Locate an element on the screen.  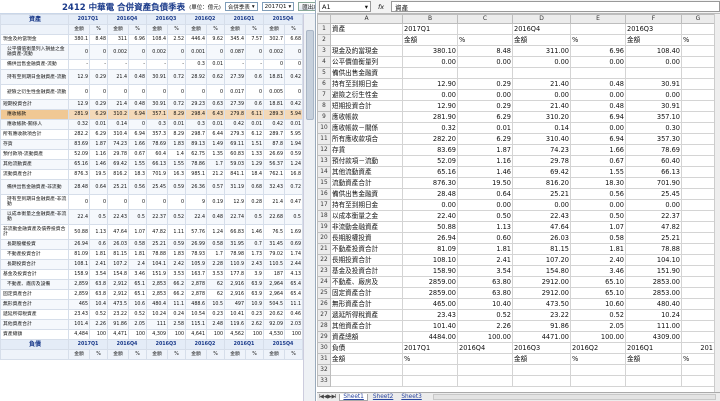
sheet-cell: 1.16 is located at coordinates (485, 161).